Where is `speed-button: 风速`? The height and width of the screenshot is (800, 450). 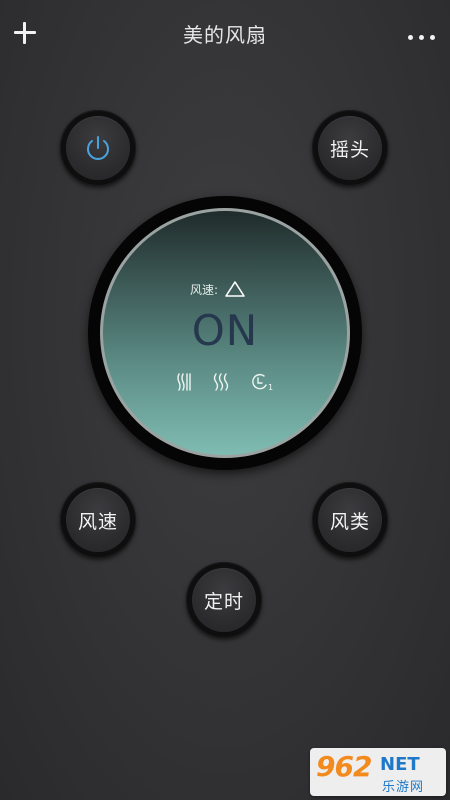 speed-button: 风速 is located at coordinates (98, 520).